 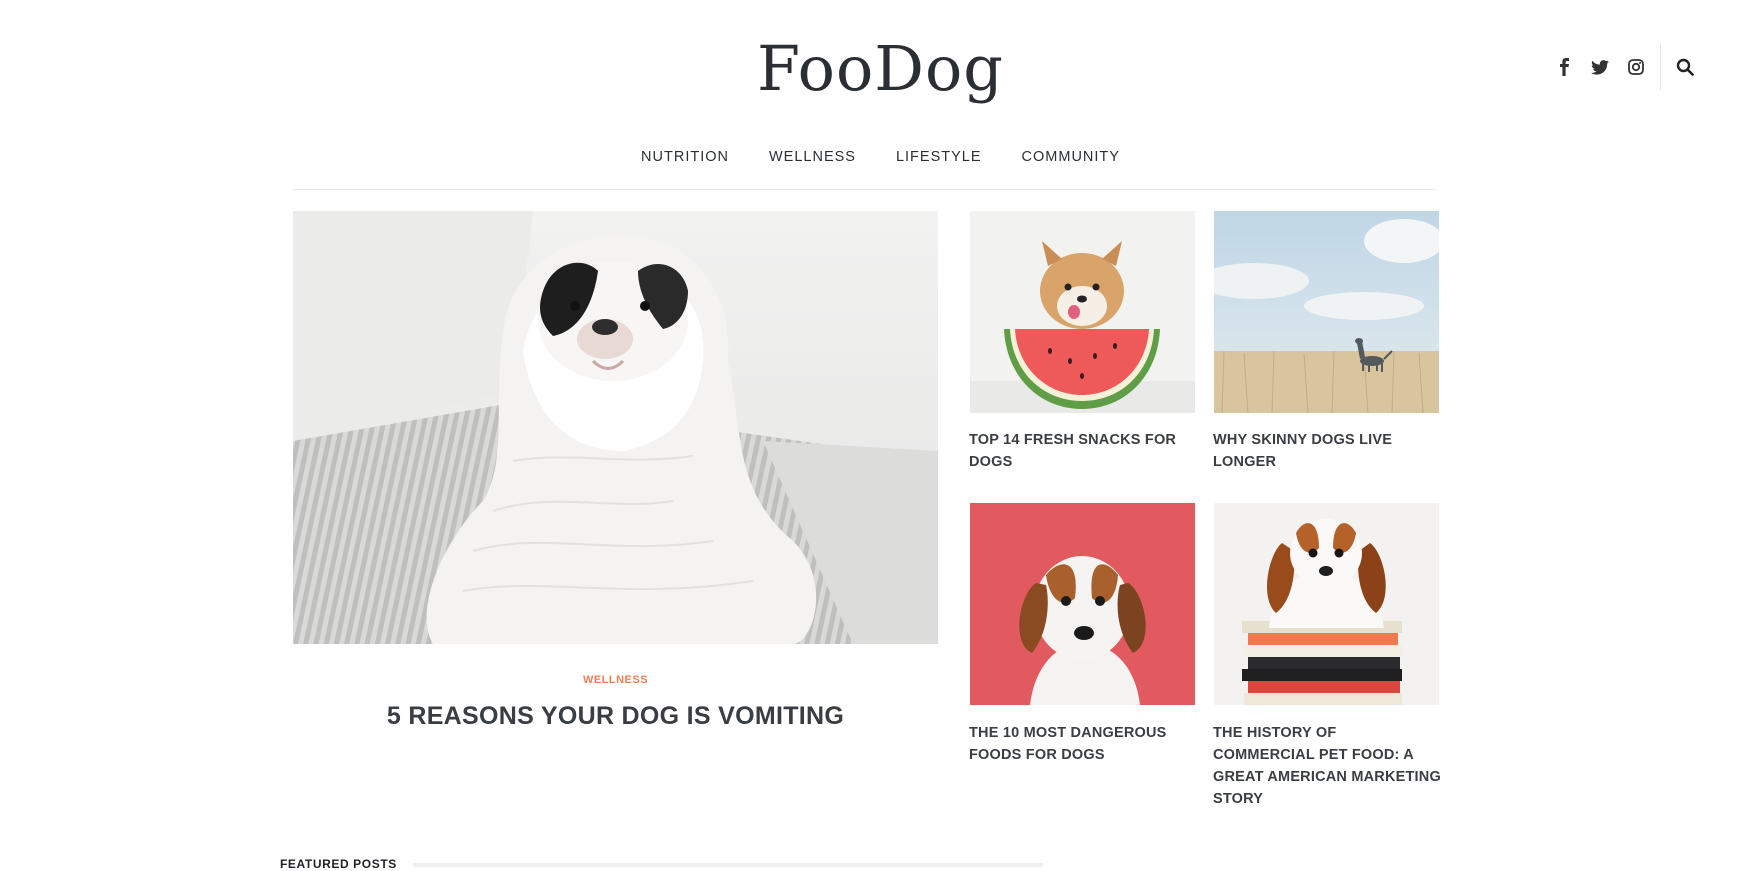 What do you see at coordinates (1071, 157) in the screenshot?
I see `nav-item-community: COMMUNITY` at bounding box center [1071, 157].